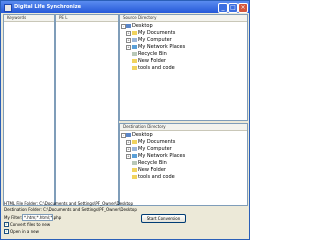 Image resolution: width=320 pixels, height=240 pixels. Describe the element at coordinates (223, 8) in the screenshot. I see `minimize-button: _` at that location.